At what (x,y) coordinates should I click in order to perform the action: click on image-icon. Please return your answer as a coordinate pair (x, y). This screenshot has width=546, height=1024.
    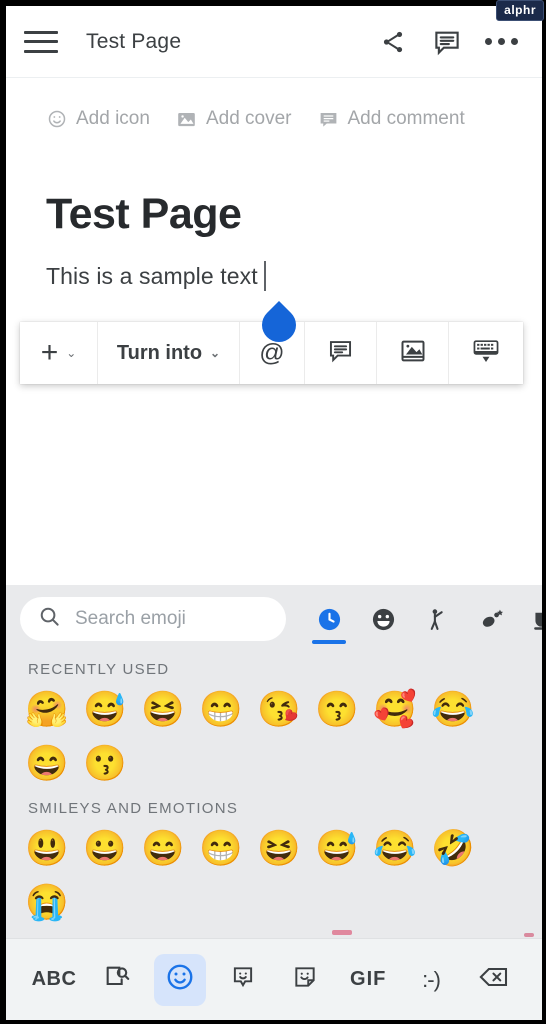
    Looking at the image, I should click on (186, 119).